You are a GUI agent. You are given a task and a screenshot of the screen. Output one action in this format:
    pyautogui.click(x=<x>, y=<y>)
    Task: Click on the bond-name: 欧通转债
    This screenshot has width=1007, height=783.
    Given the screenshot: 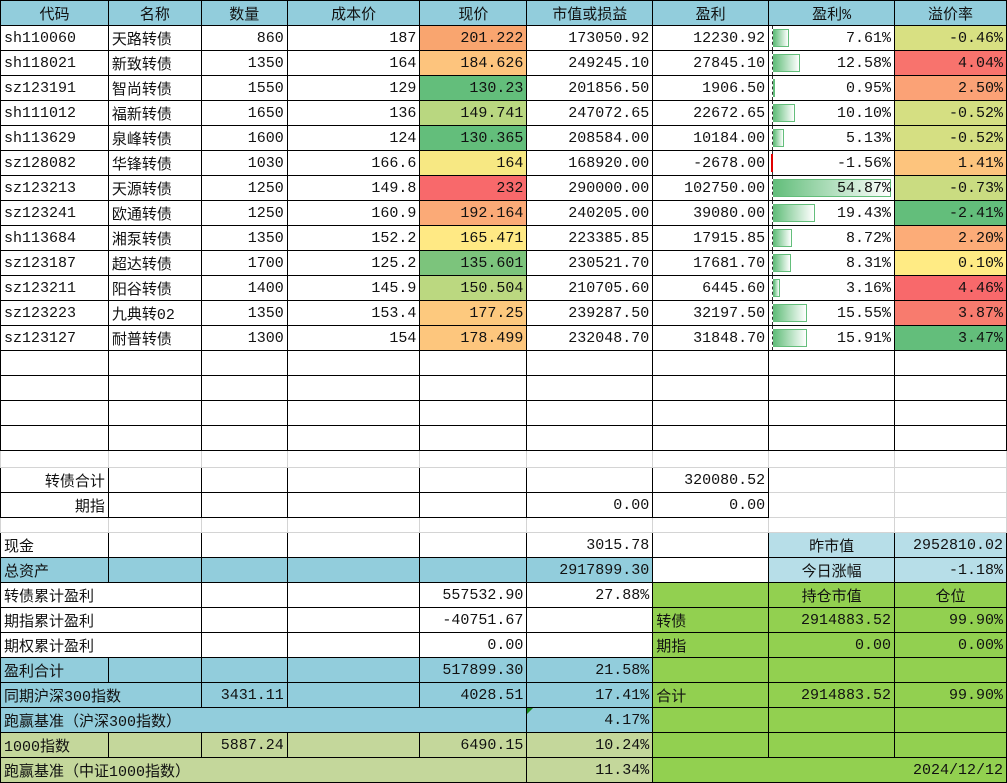 What is the action you would take?
    pyautogui.click(x=154, y=213)
    